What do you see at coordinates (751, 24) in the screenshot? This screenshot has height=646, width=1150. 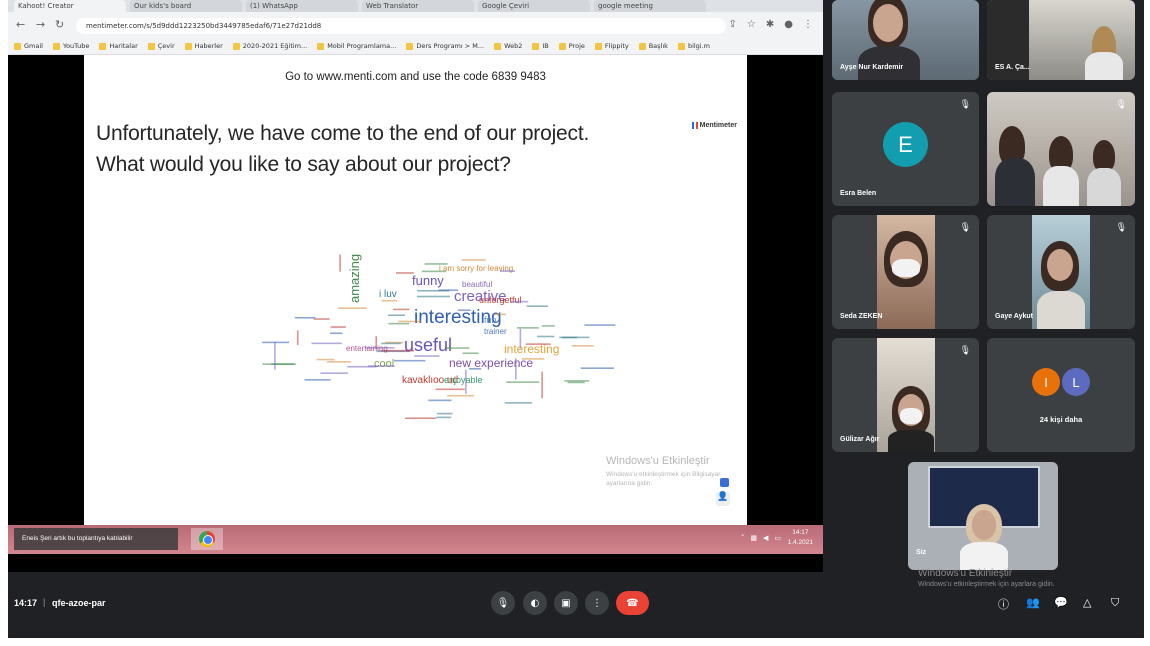 I see `star-icon: ☆` at bounding box center [751, 24].